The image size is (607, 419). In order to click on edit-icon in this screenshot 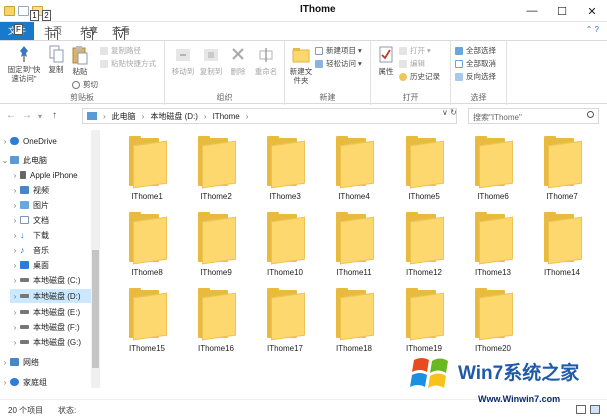, I will do `click(403, 63)`.